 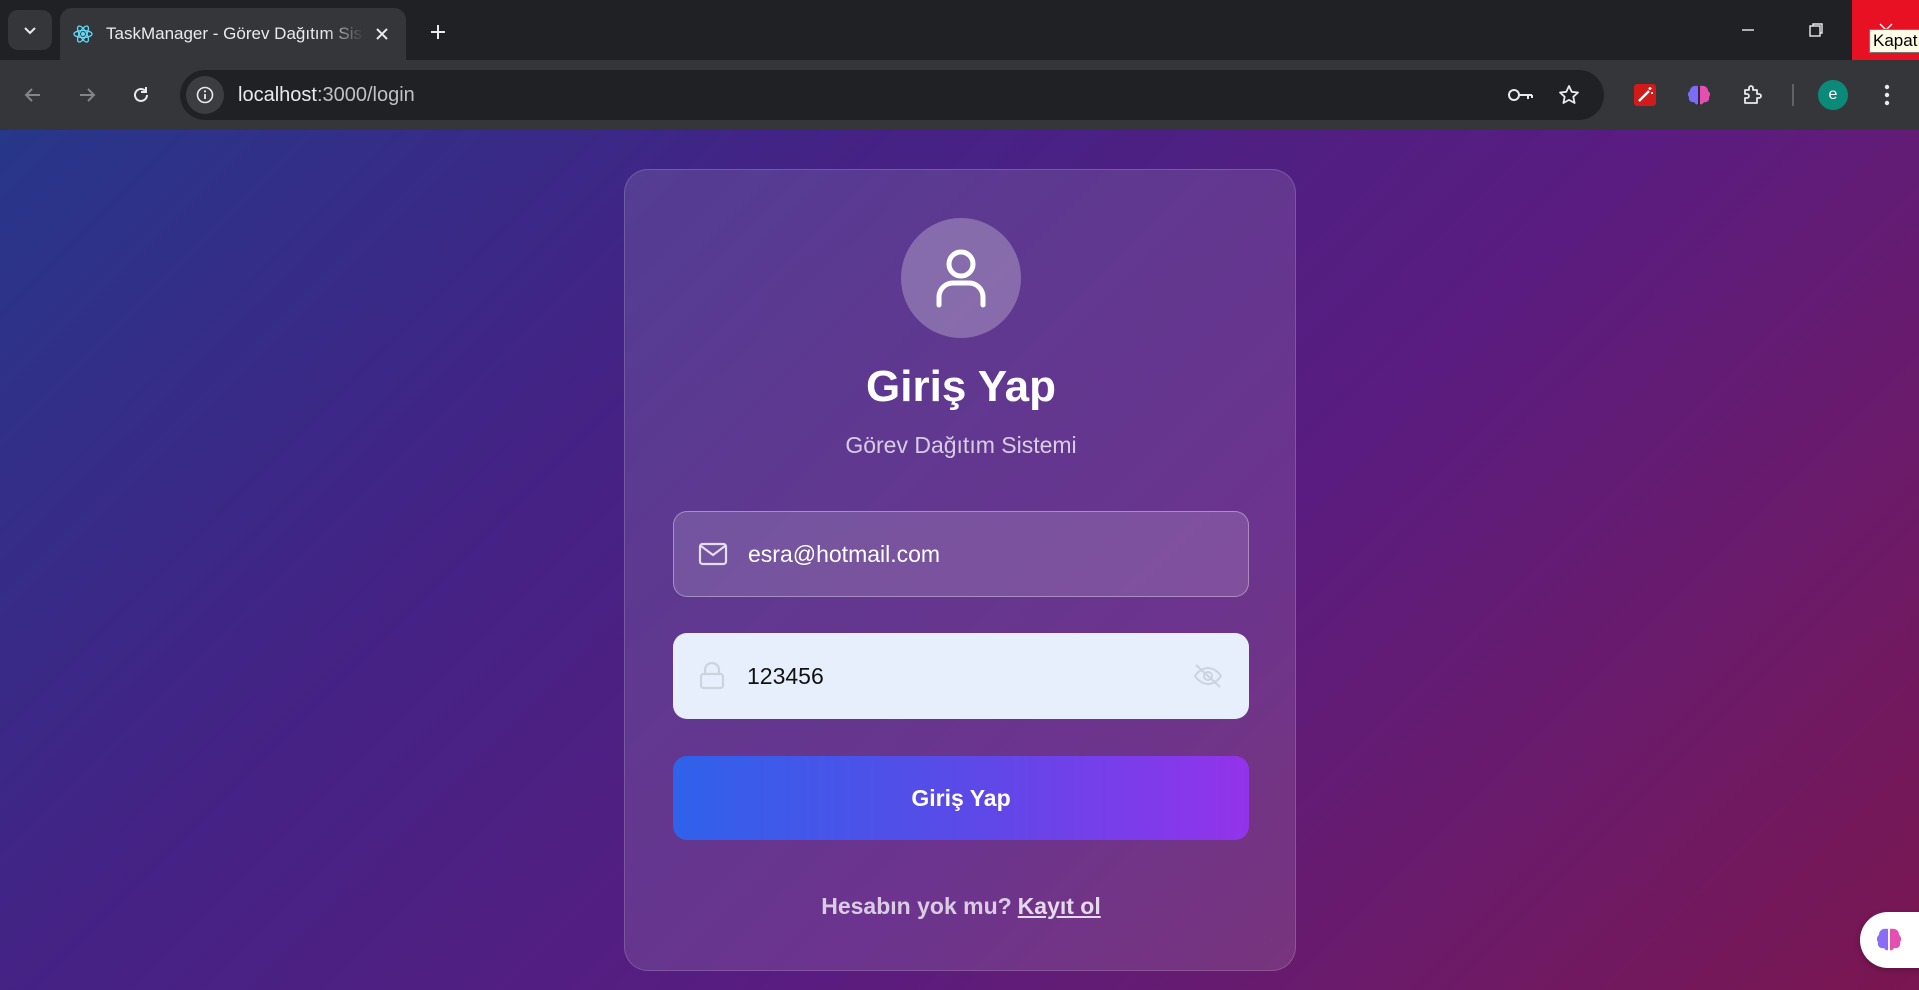 I want to click on forward-button, so click(x=87, y=95).